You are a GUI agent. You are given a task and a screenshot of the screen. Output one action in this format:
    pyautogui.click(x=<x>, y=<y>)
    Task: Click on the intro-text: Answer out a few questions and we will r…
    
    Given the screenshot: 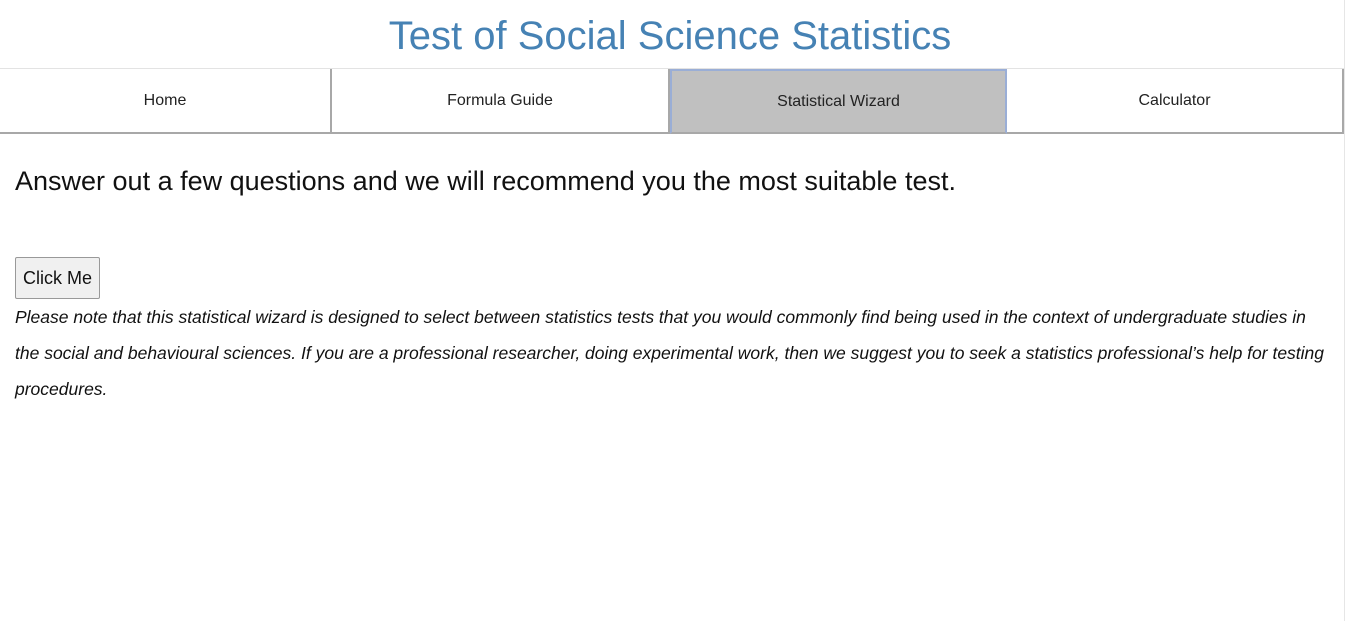 What is the action you would take?
    pyautogui.click(x=485, y=181)
    